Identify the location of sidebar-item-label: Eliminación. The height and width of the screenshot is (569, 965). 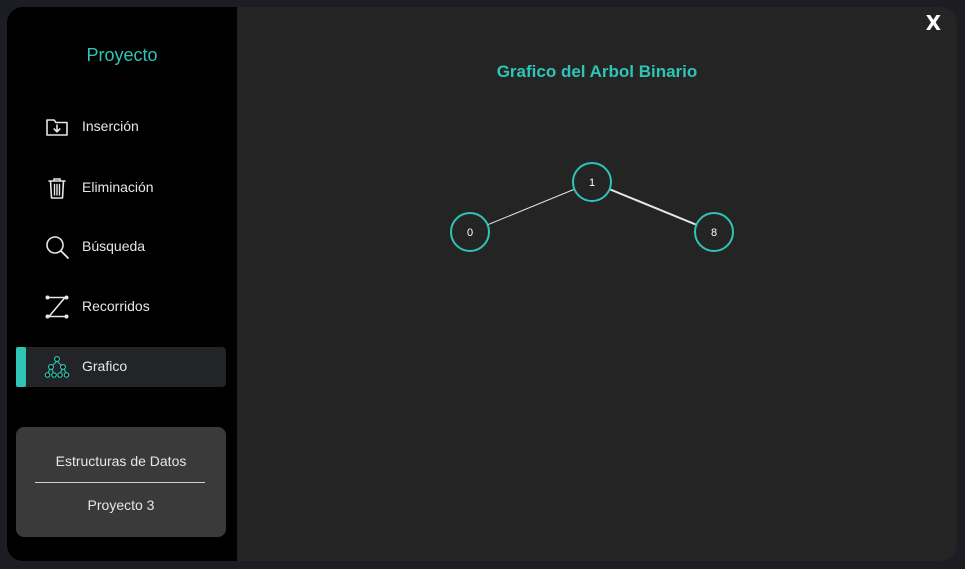
(118, 187).